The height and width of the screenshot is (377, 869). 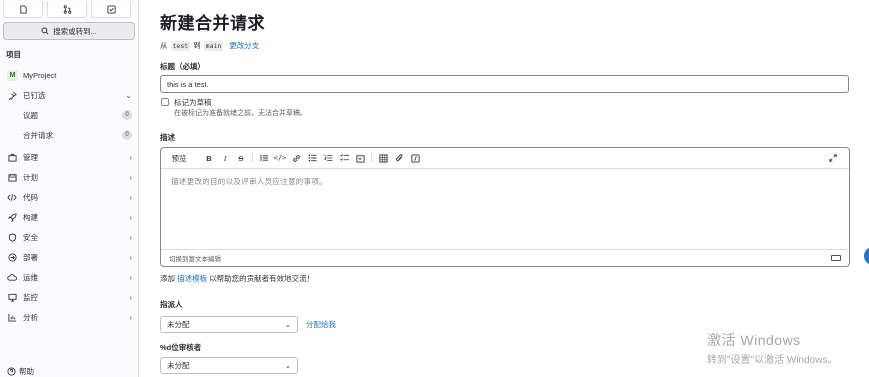 What do you see at coordinates (195, 258) in the screenshot?
I see `switch-rich-text-button: 切换到富文本编辑` at bounding box center [195, 258].